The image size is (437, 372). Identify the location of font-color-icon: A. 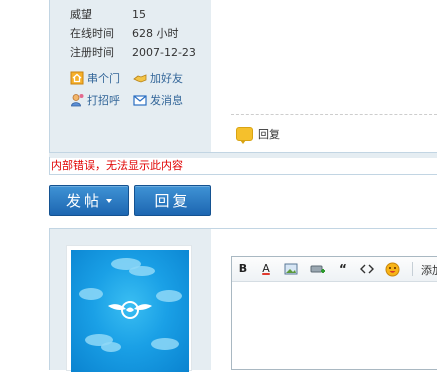
(266, 269).